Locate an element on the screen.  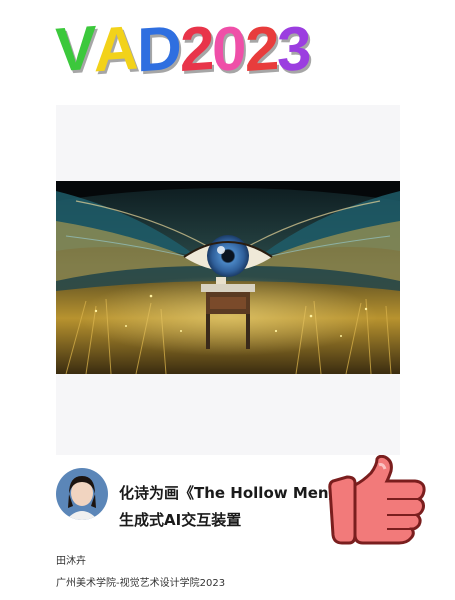
logo-digit-2b: 2 is located at coordinates (261, 49).